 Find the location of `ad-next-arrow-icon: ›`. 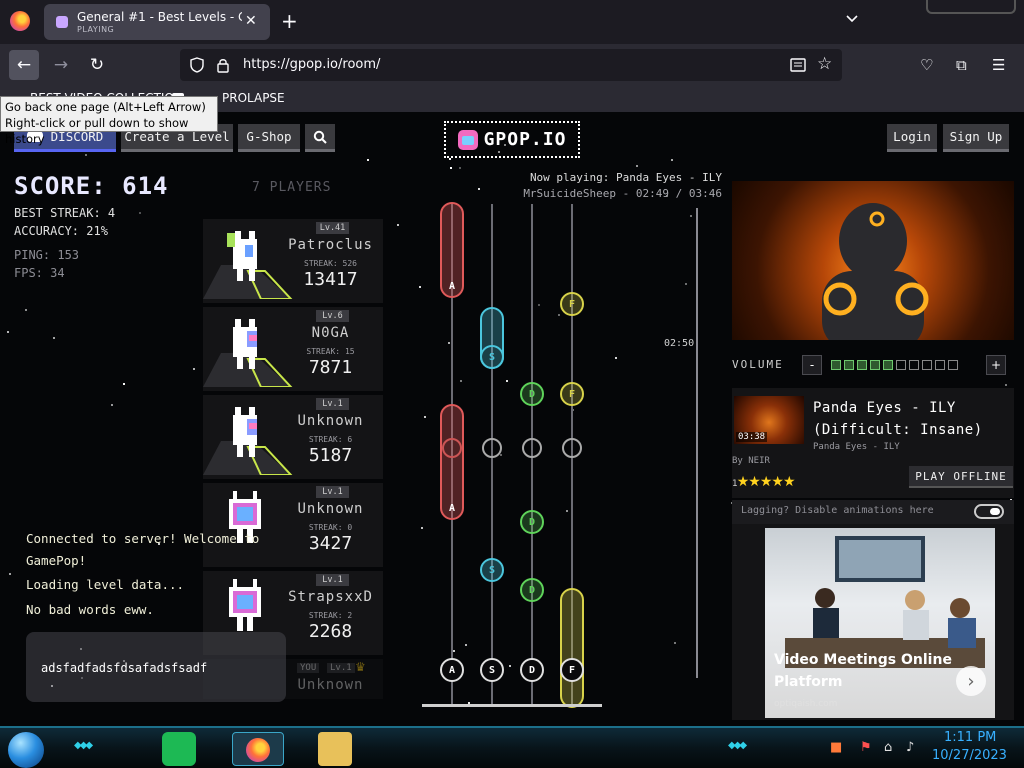

ad-next-arrow-icon: › is located at coordinates (971, 681).